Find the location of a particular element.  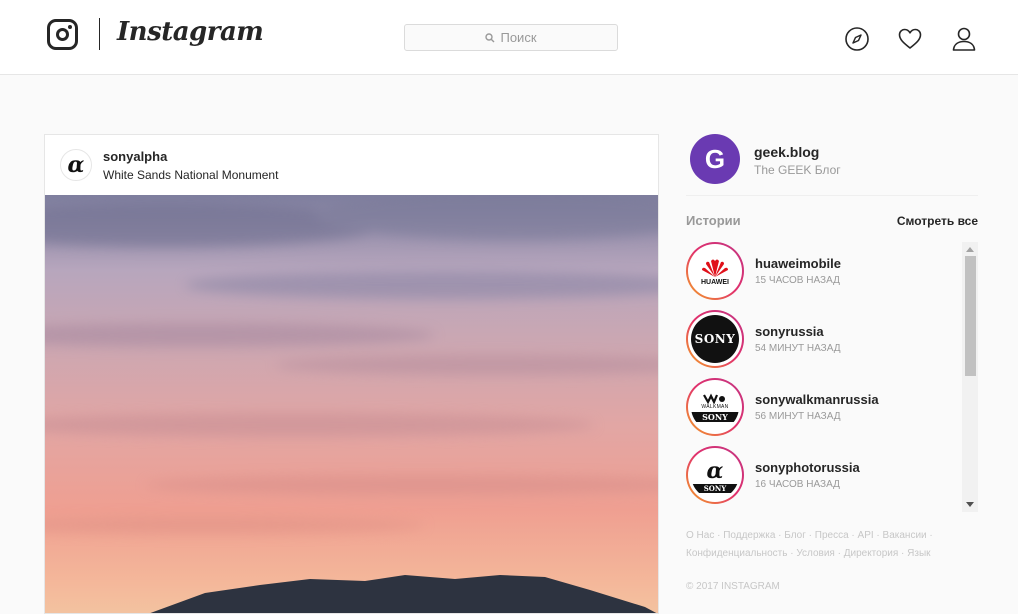

heart-icon is located at coordinates (910, 39).